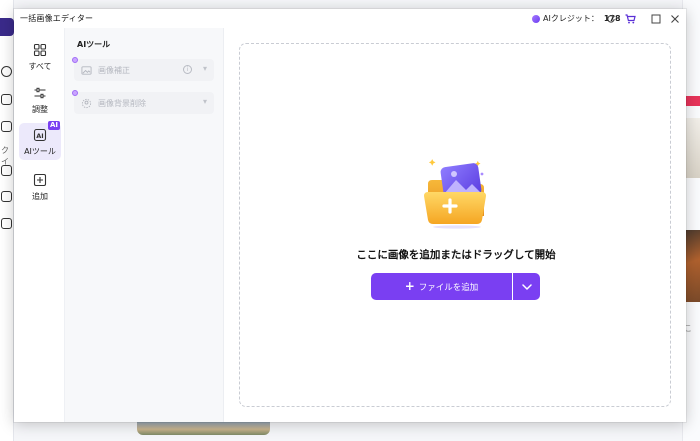 This screenshot has width=700, height=441. I want to click on tool-background-remove: 画像背景削除 ▾, so click(143, 102).